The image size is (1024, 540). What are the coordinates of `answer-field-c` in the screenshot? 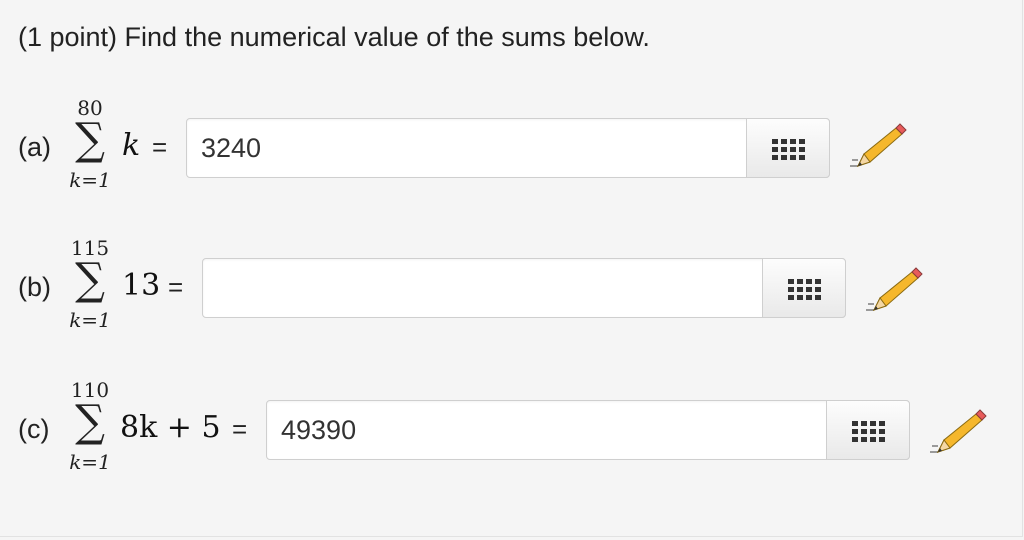 It's located at (588, 430).